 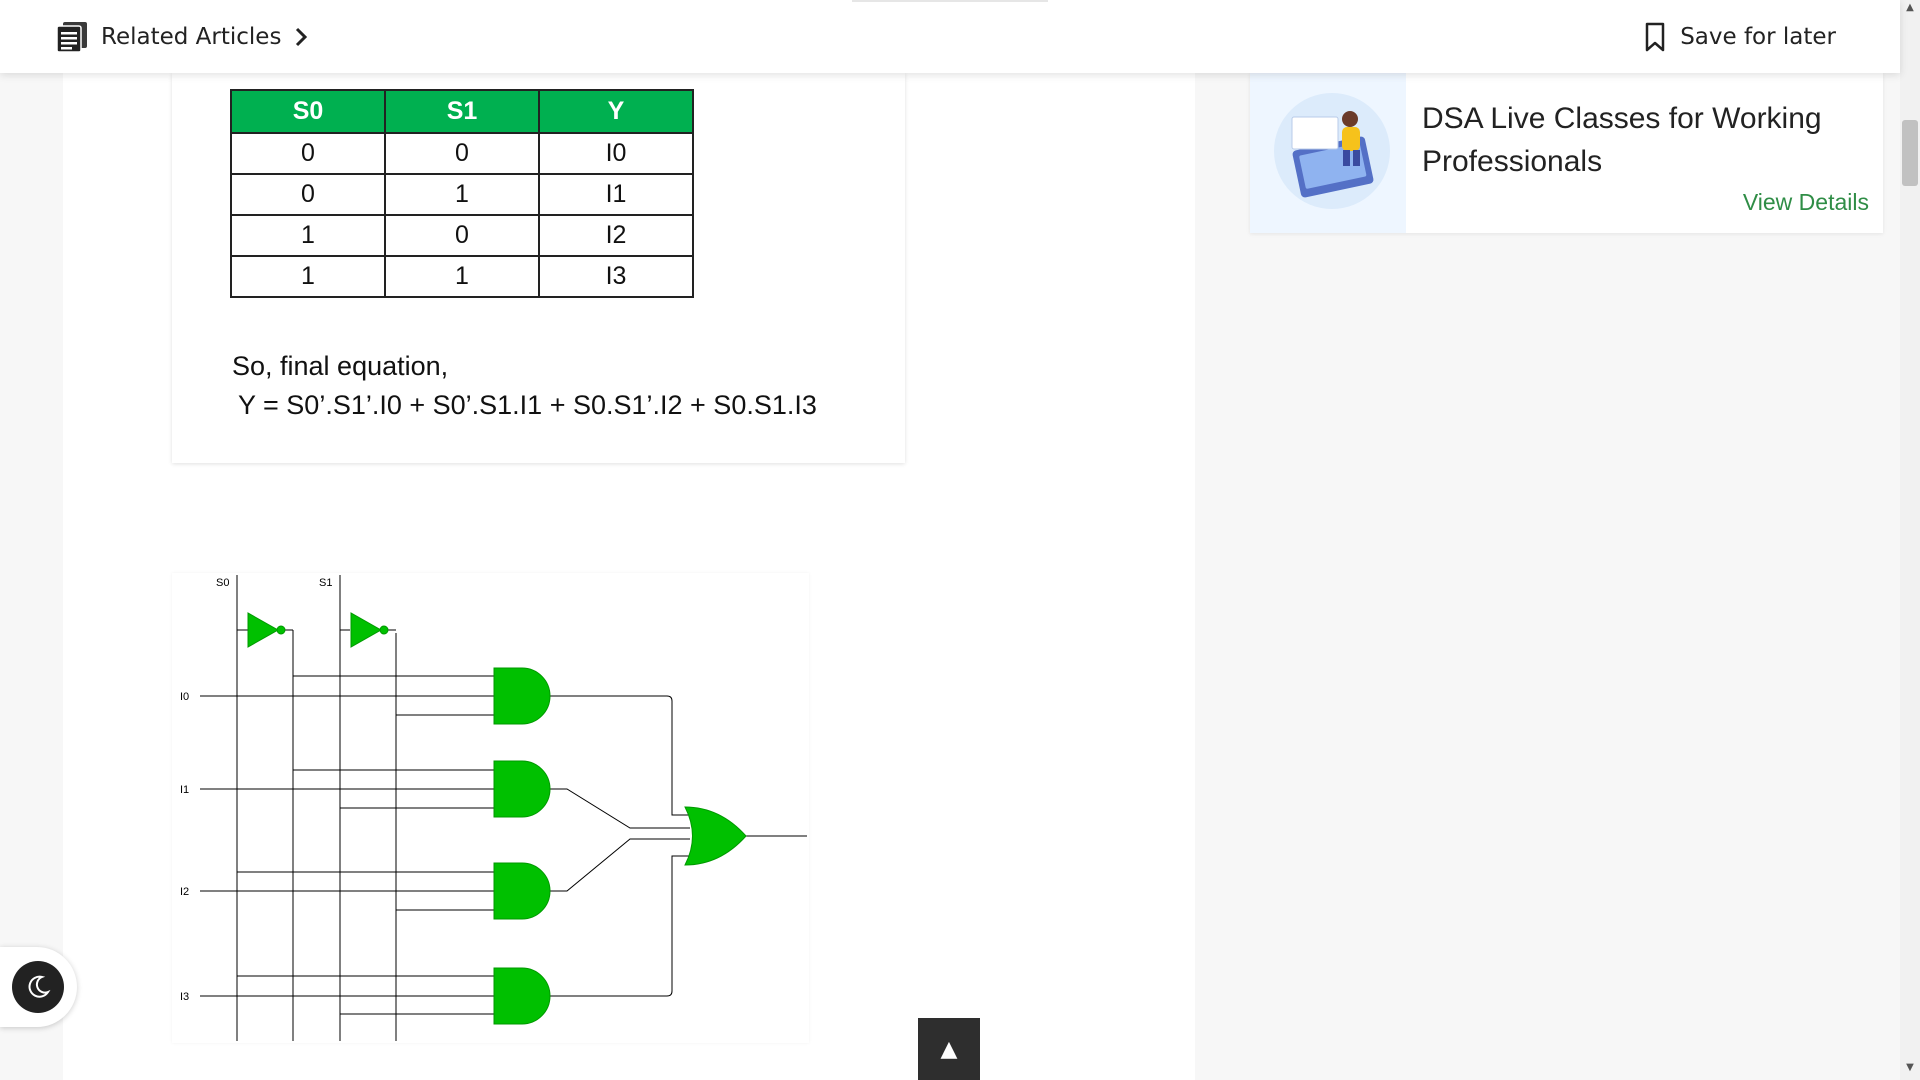 I want to click on table-cell: I1, so click(x=616, y=194).